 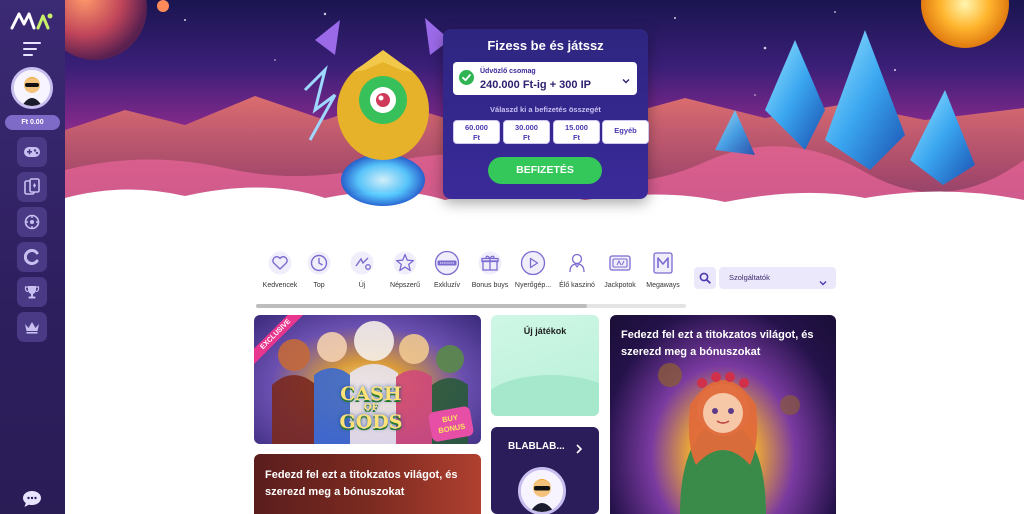 I want to click on live-icon, so click(x=31, y=257).